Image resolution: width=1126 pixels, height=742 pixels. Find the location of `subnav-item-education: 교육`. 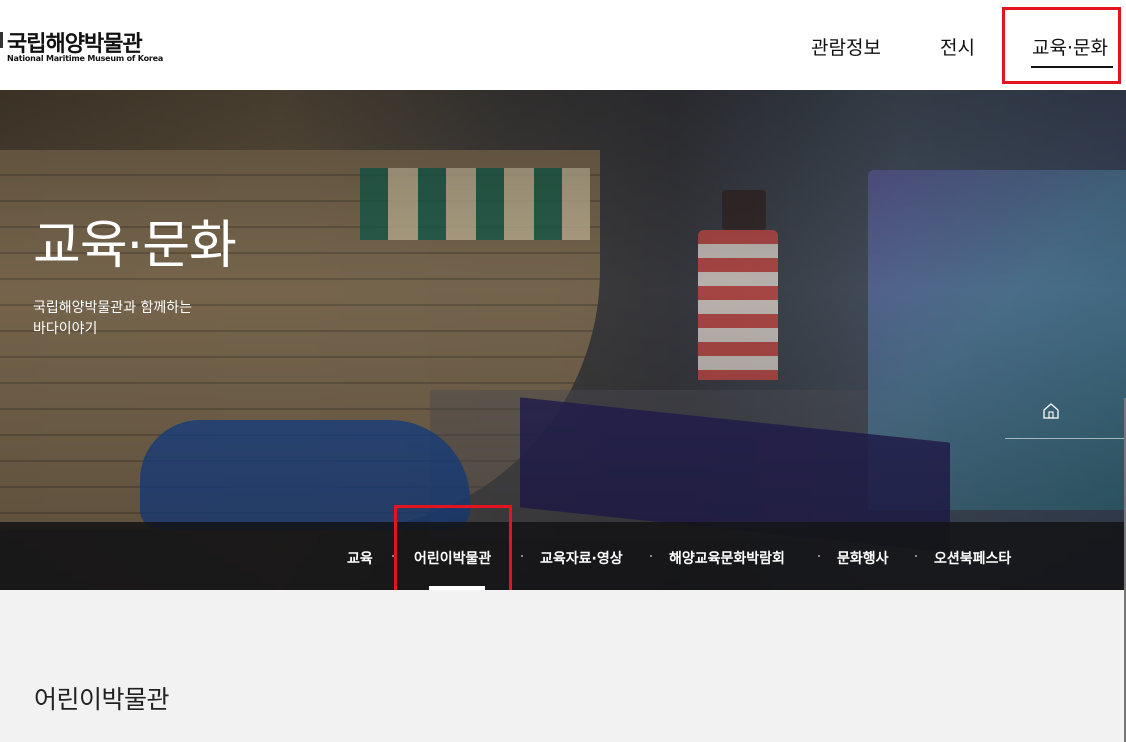

subnav-item-education: 교육 is located at coordinates (360, 558).